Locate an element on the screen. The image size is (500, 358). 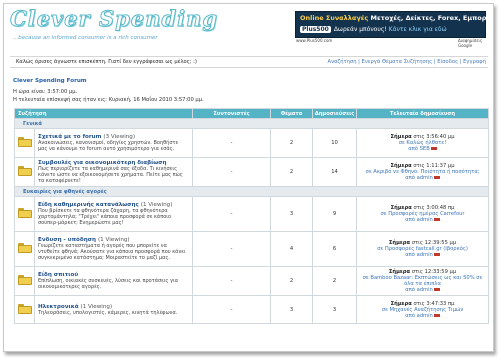
category-name: Ευκαιρίες για φθηνές αγορές is located at coordinates (251, 191).